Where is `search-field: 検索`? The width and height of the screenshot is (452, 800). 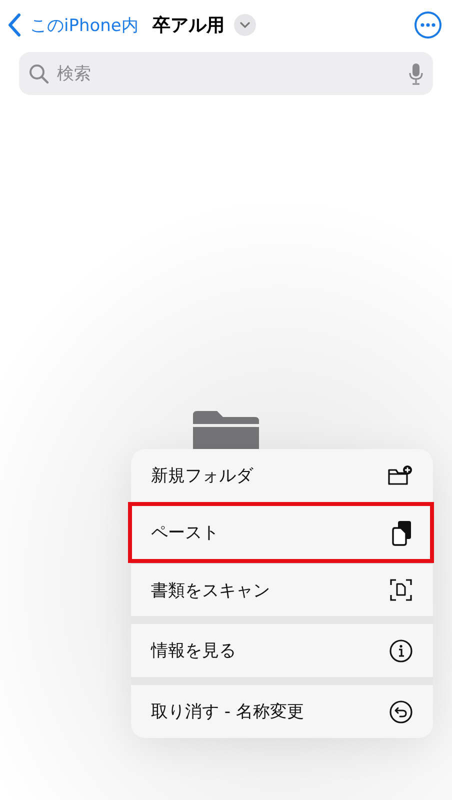 search-field: 検索 is located at coordinates (229, 73).